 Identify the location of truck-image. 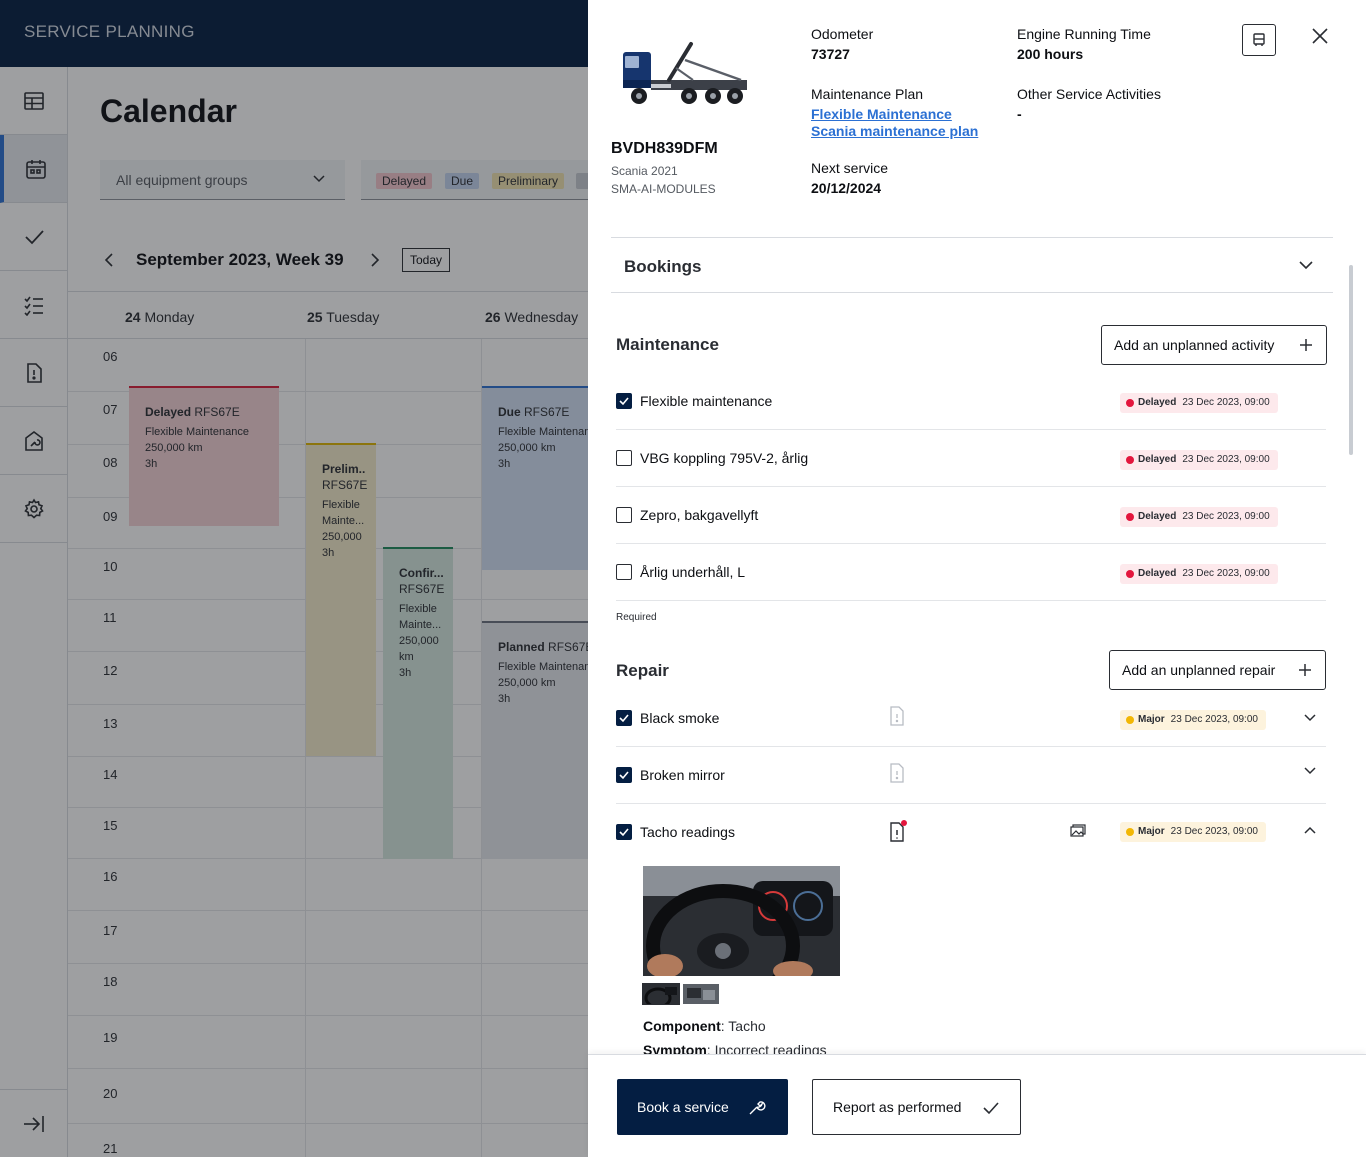
(685, 73).